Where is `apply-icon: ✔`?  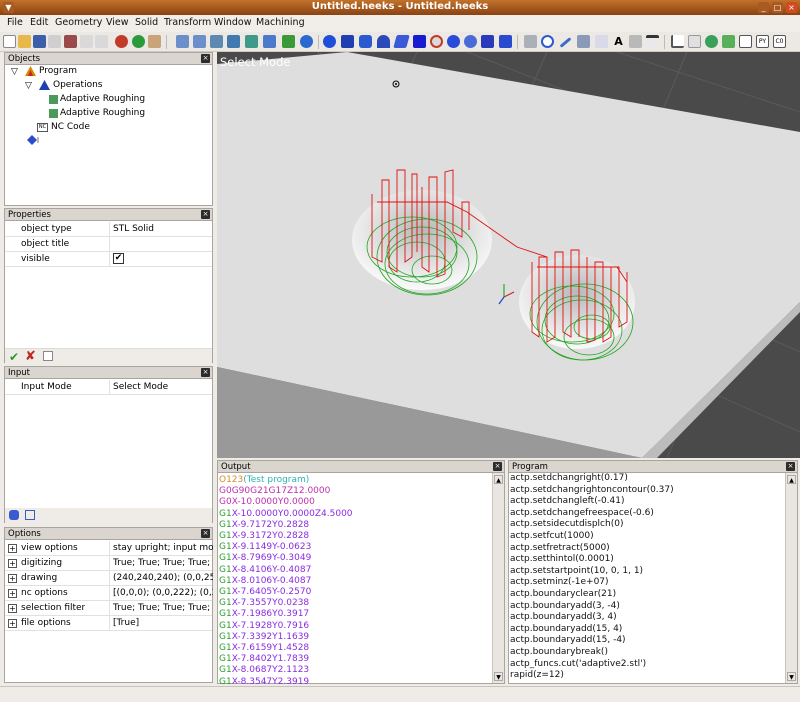 apply-icon: ✔ is located at coordinates (14, 357).